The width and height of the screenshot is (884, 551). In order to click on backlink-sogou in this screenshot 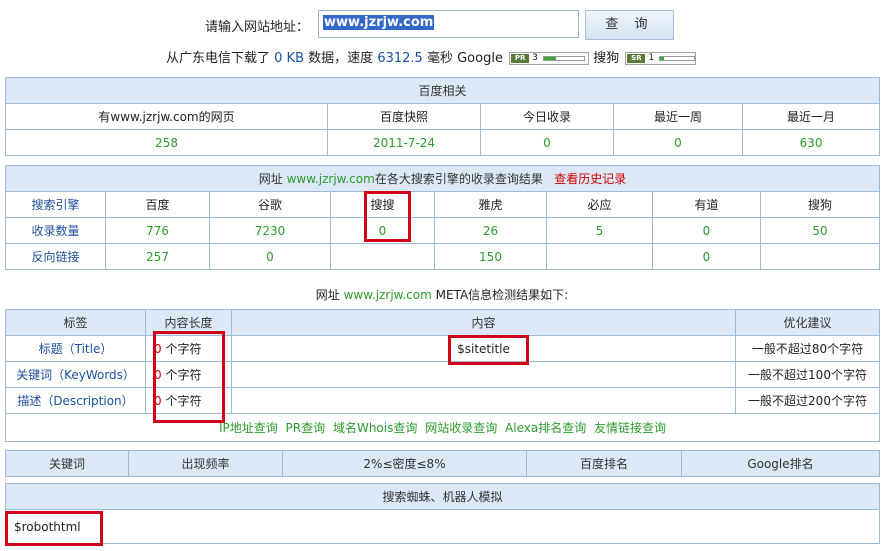, I will do `click(820, 256)`.